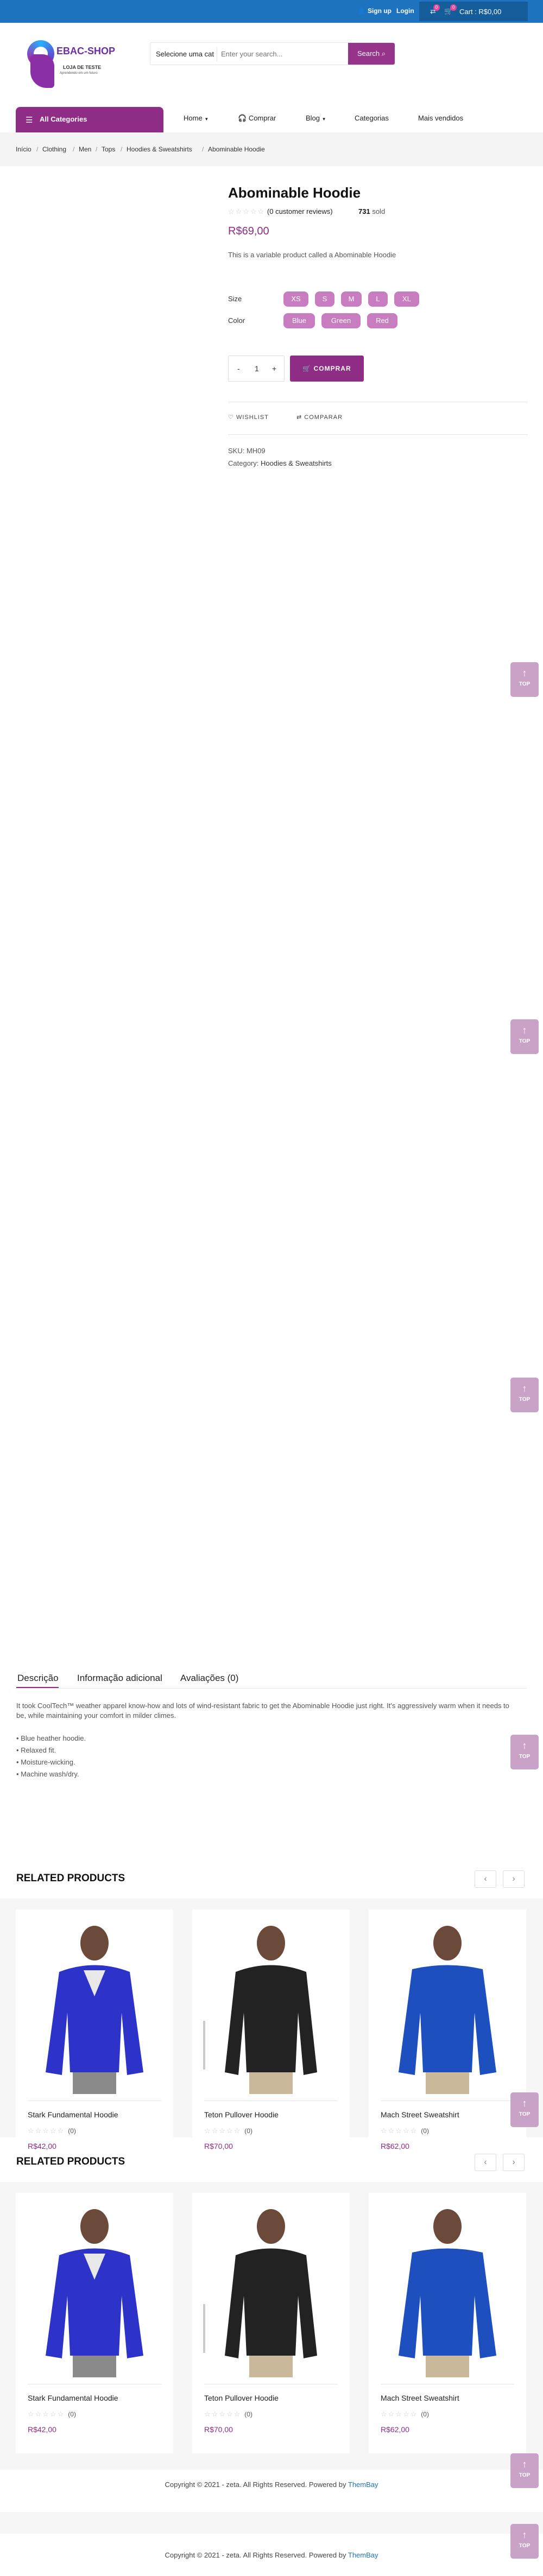 This screenshot has height=2576, width=543. Describe the element at coordinates (38, 1678) in the screenshot. I see `tab-descricao: Descrição` at that location.